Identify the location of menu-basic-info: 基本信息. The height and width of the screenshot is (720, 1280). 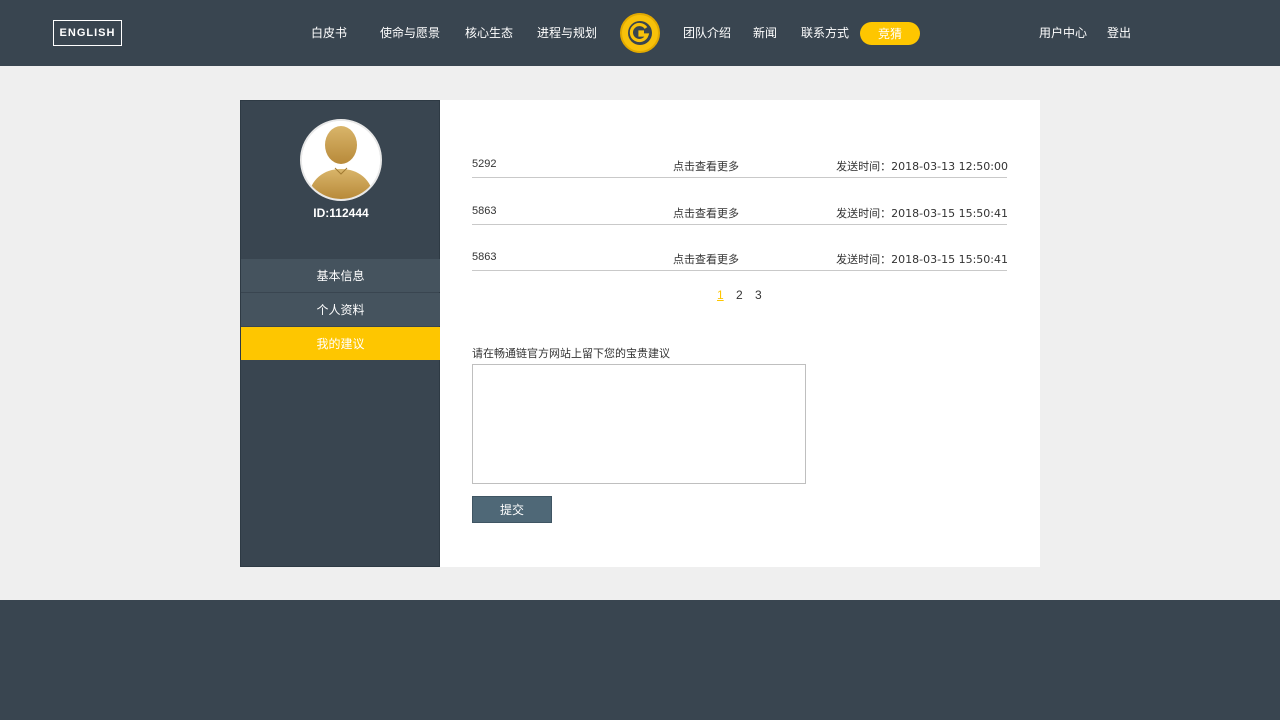
(340, 275).